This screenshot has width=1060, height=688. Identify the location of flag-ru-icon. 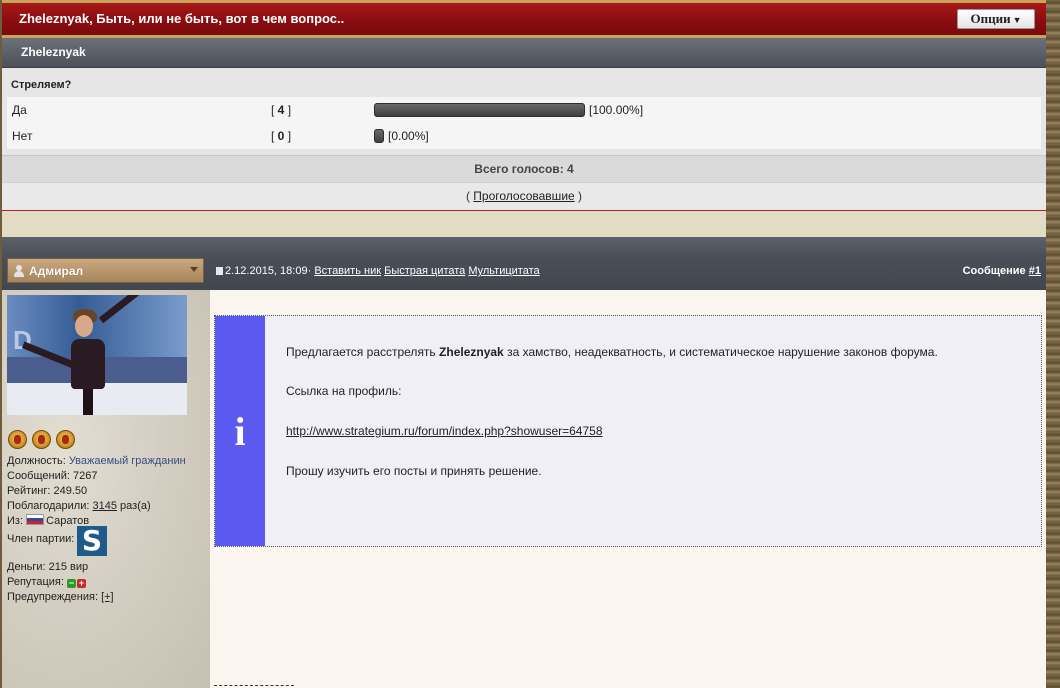
(35, 519).